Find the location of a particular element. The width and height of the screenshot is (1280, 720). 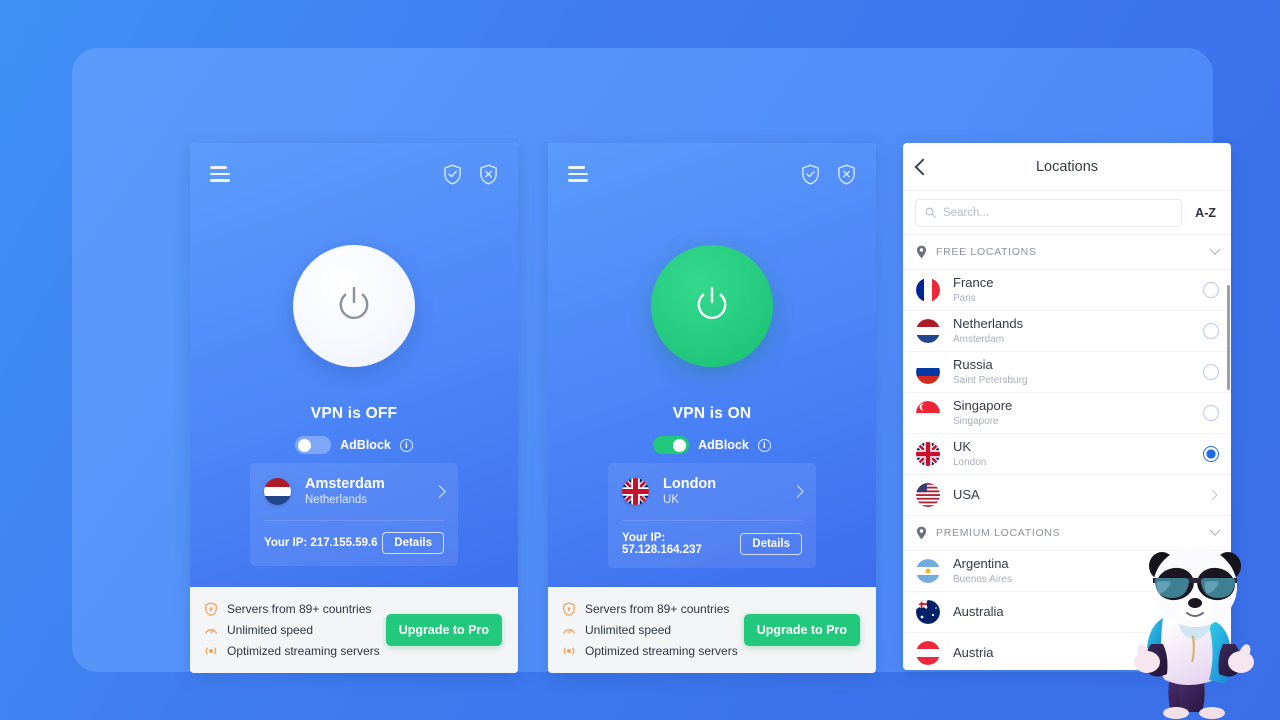

list-item: Australia is located at coordinates (1067, 612).